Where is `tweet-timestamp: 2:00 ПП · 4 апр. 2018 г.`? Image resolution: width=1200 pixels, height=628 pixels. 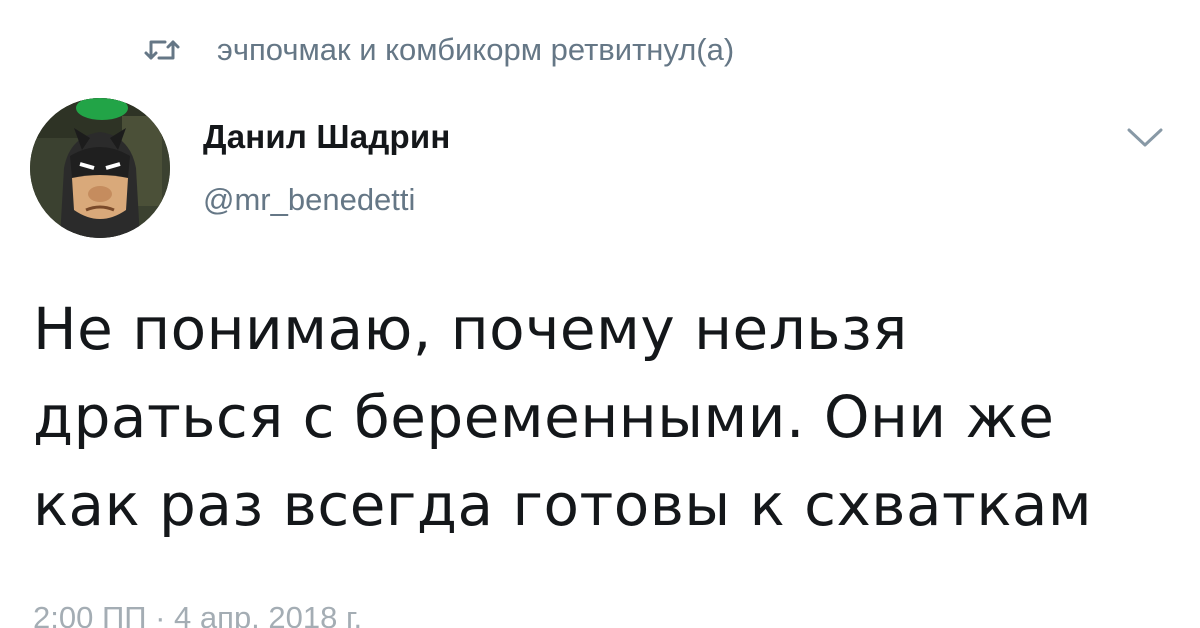
tweet-timestamp: 2:00 ПП · 4 апр. 2018 г. is located at coordinates (197, 614).